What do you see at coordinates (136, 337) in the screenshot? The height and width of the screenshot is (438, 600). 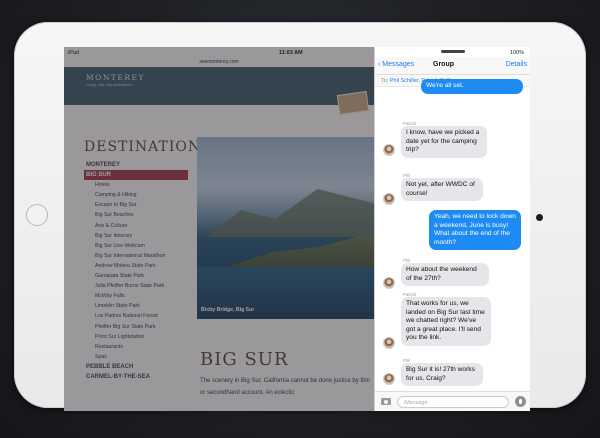 I see `sidebar-item-point-sur-lightstation: Point Sur Lightstation` at bounding box center [136, 337].